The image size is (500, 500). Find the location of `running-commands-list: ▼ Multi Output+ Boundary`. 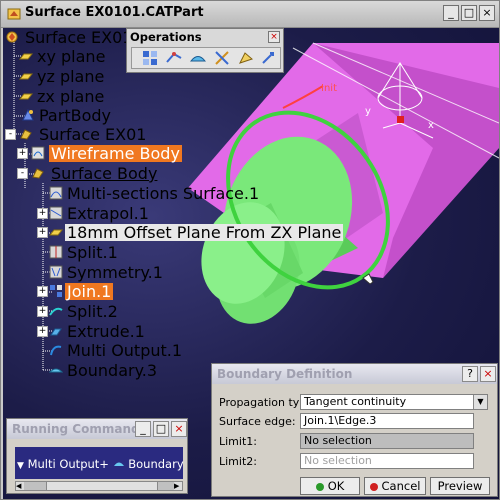

running-commands-list: ▼ Multi Output+ Boundary is located at coordinates (99, 463).